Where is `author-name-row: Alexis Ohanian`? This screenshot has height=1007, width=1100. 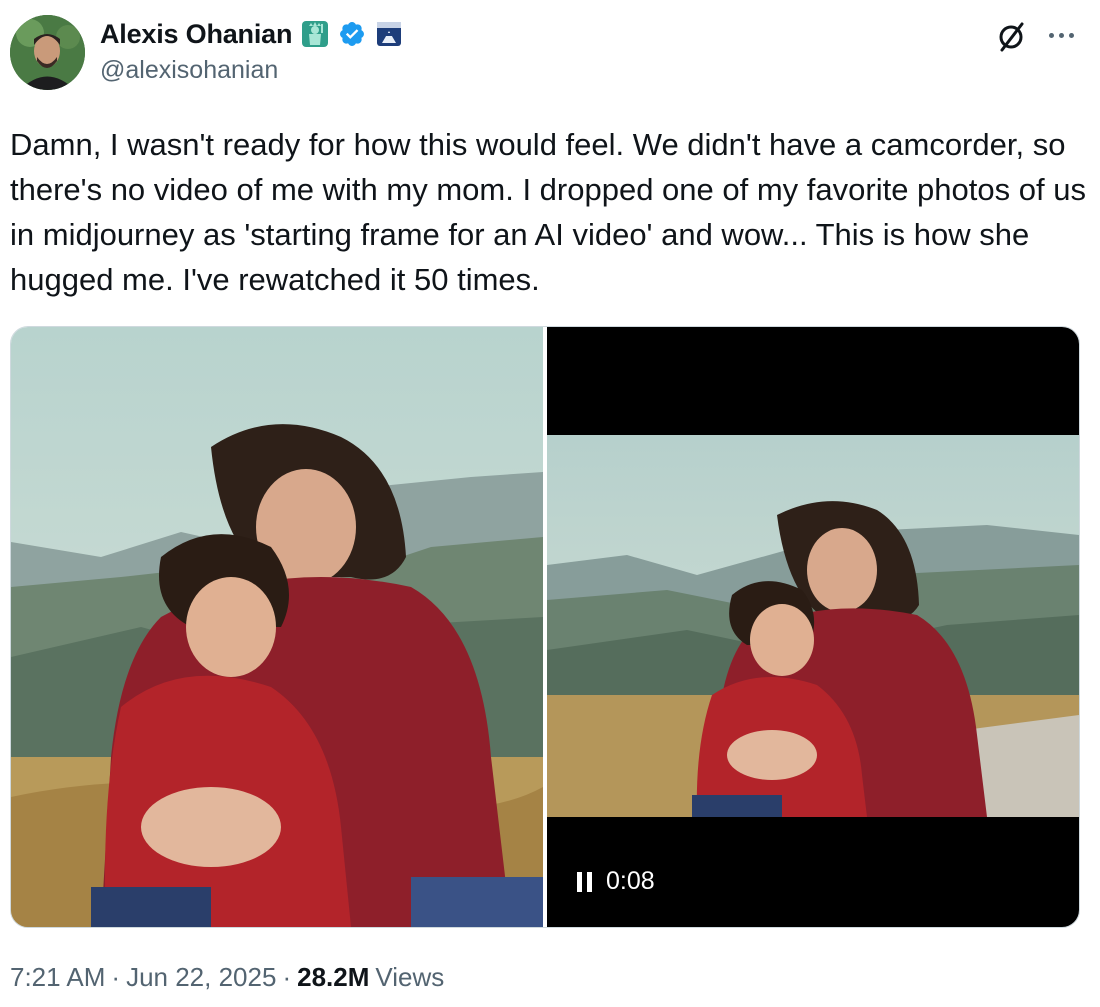 author-name-row: Alexis Ohanian is located at coordinates (252, 34).